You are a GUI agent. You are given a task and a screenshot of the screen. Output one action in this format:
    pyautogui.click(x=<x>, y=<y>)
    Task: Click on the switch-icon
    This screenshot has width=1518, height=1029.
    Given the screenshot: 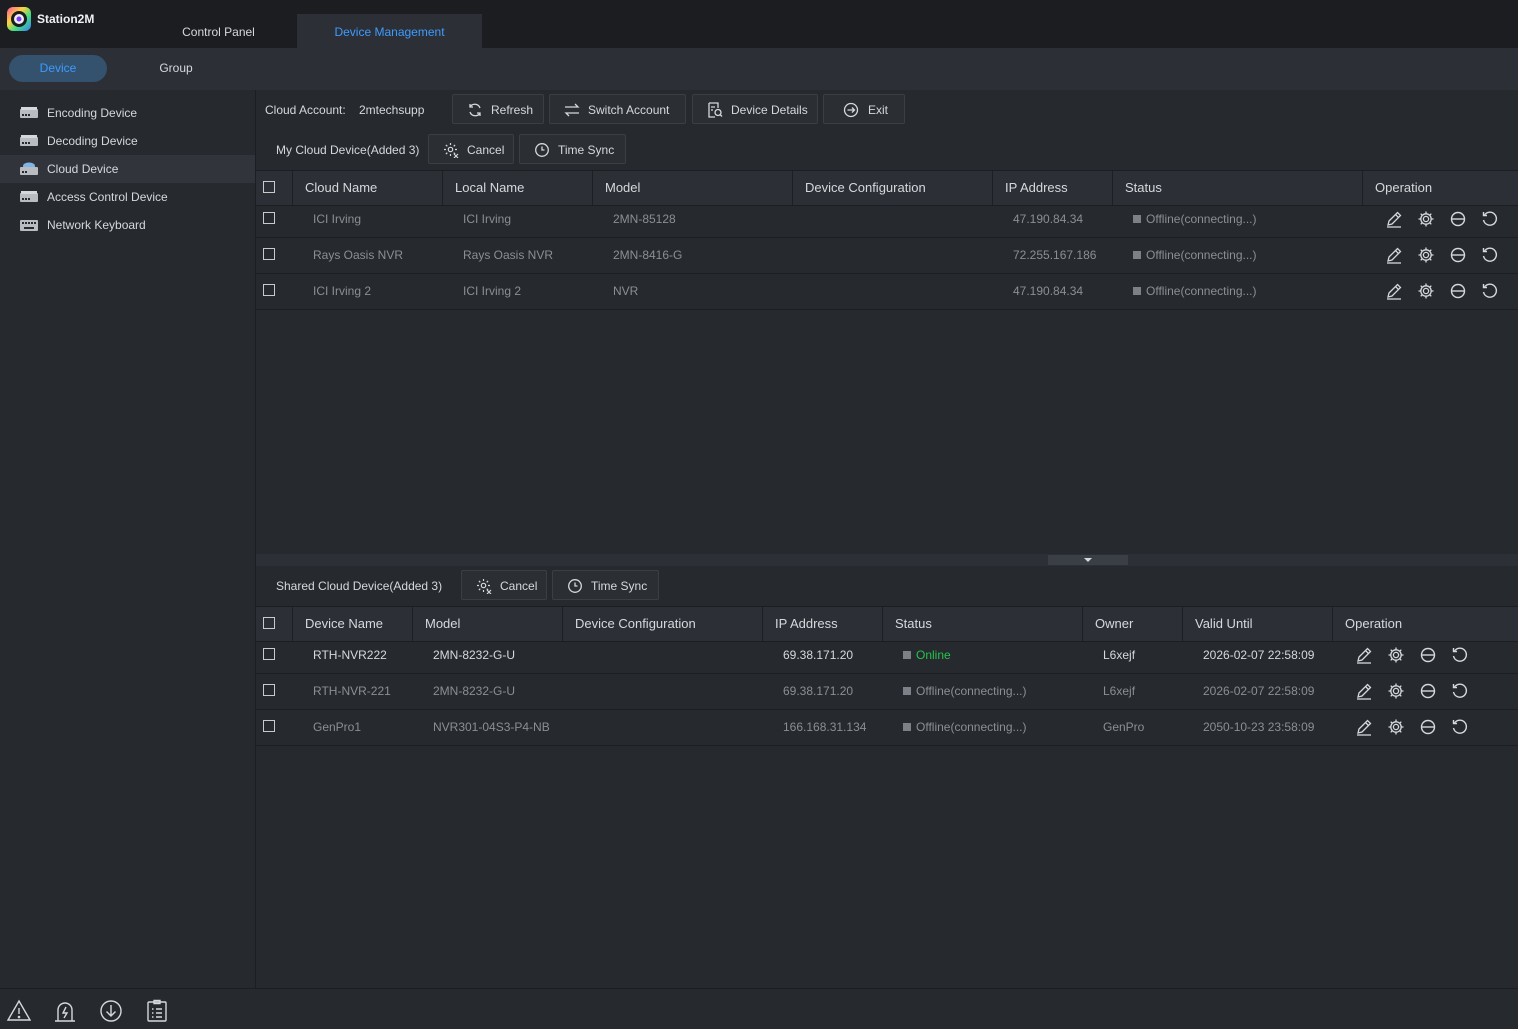 What is the action you would take?
    pyautogui.click(x=572, y=110)
    